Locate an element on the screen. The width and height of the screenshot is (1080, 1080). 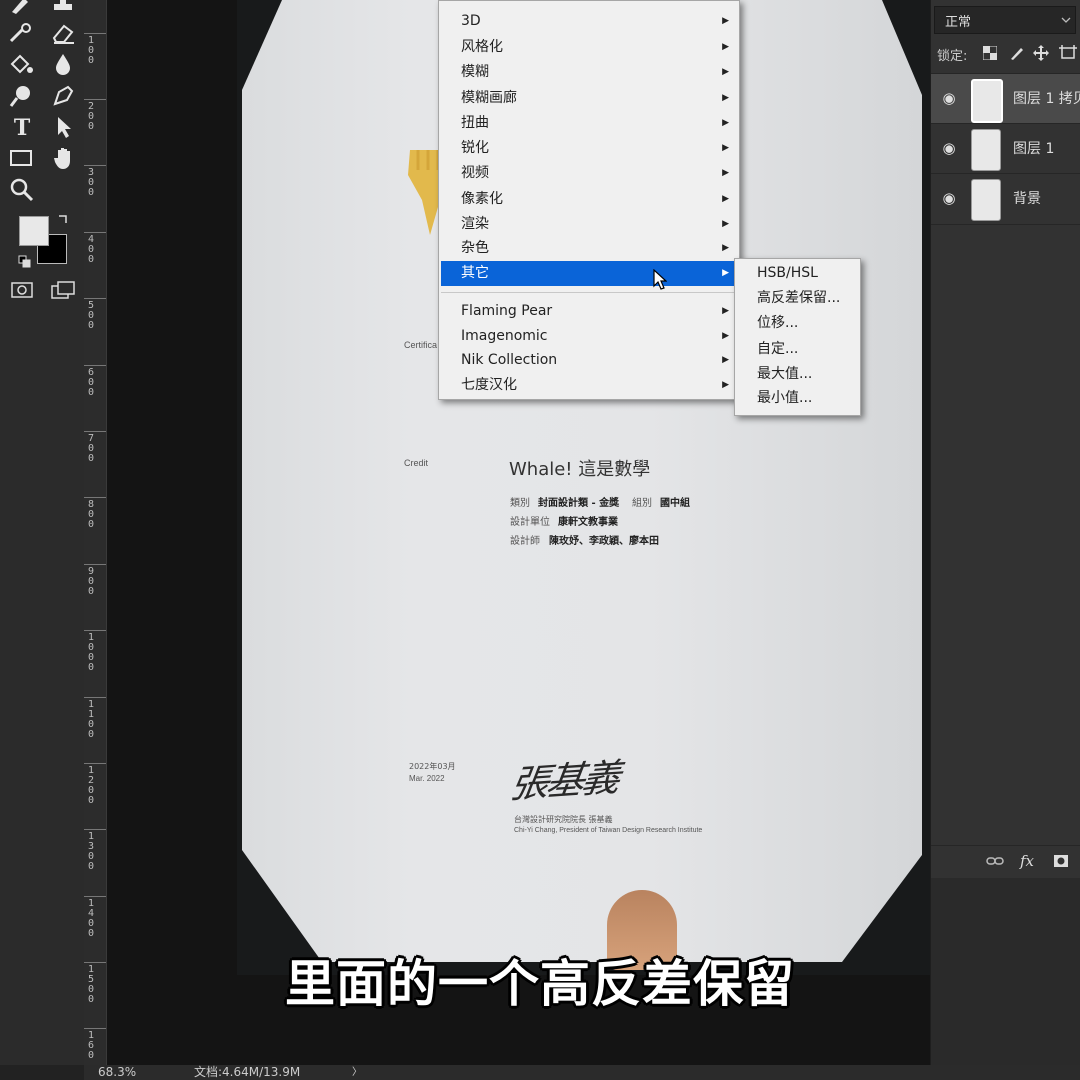
eraser-icon is located at coordinates (63, 33).